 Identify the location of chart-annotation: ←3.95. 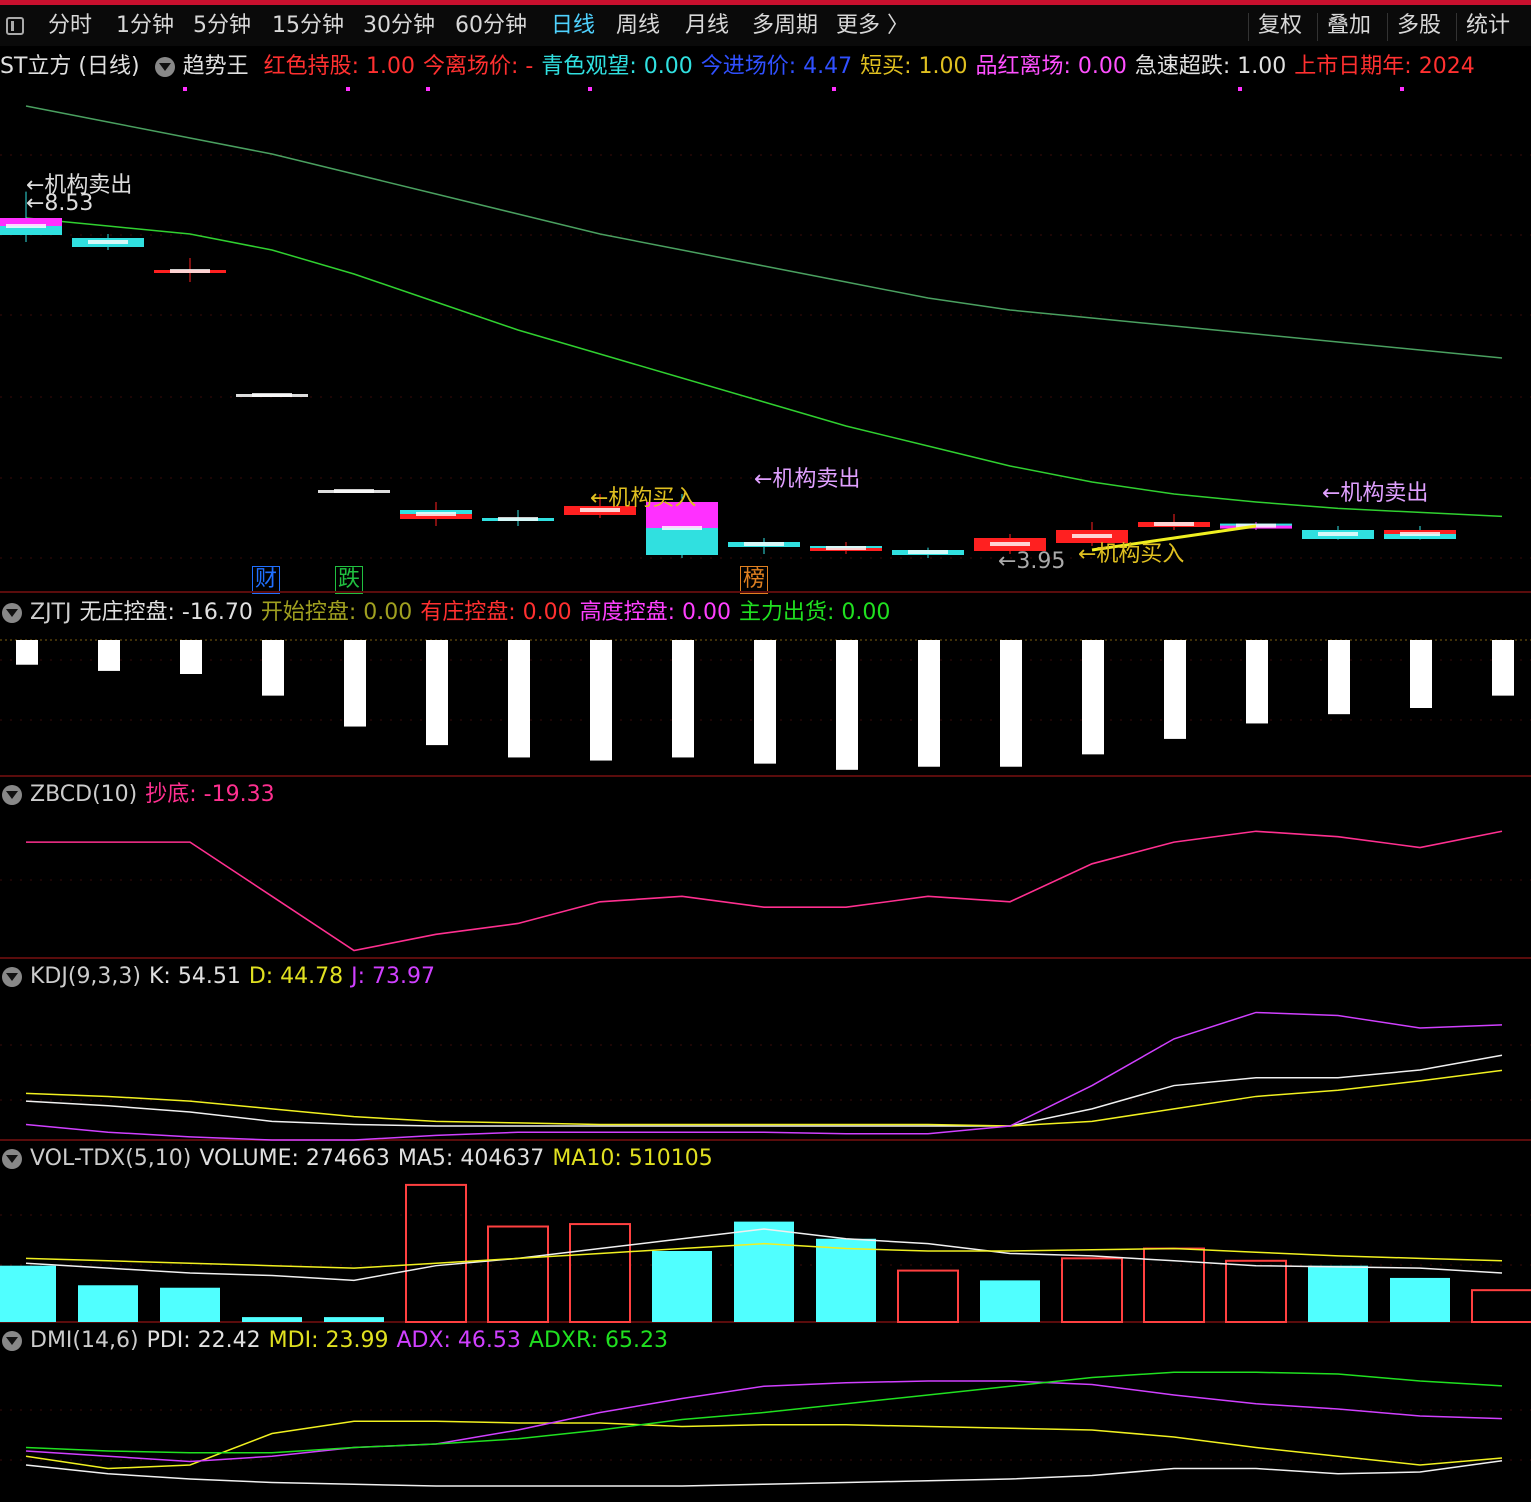
(1031, 561).